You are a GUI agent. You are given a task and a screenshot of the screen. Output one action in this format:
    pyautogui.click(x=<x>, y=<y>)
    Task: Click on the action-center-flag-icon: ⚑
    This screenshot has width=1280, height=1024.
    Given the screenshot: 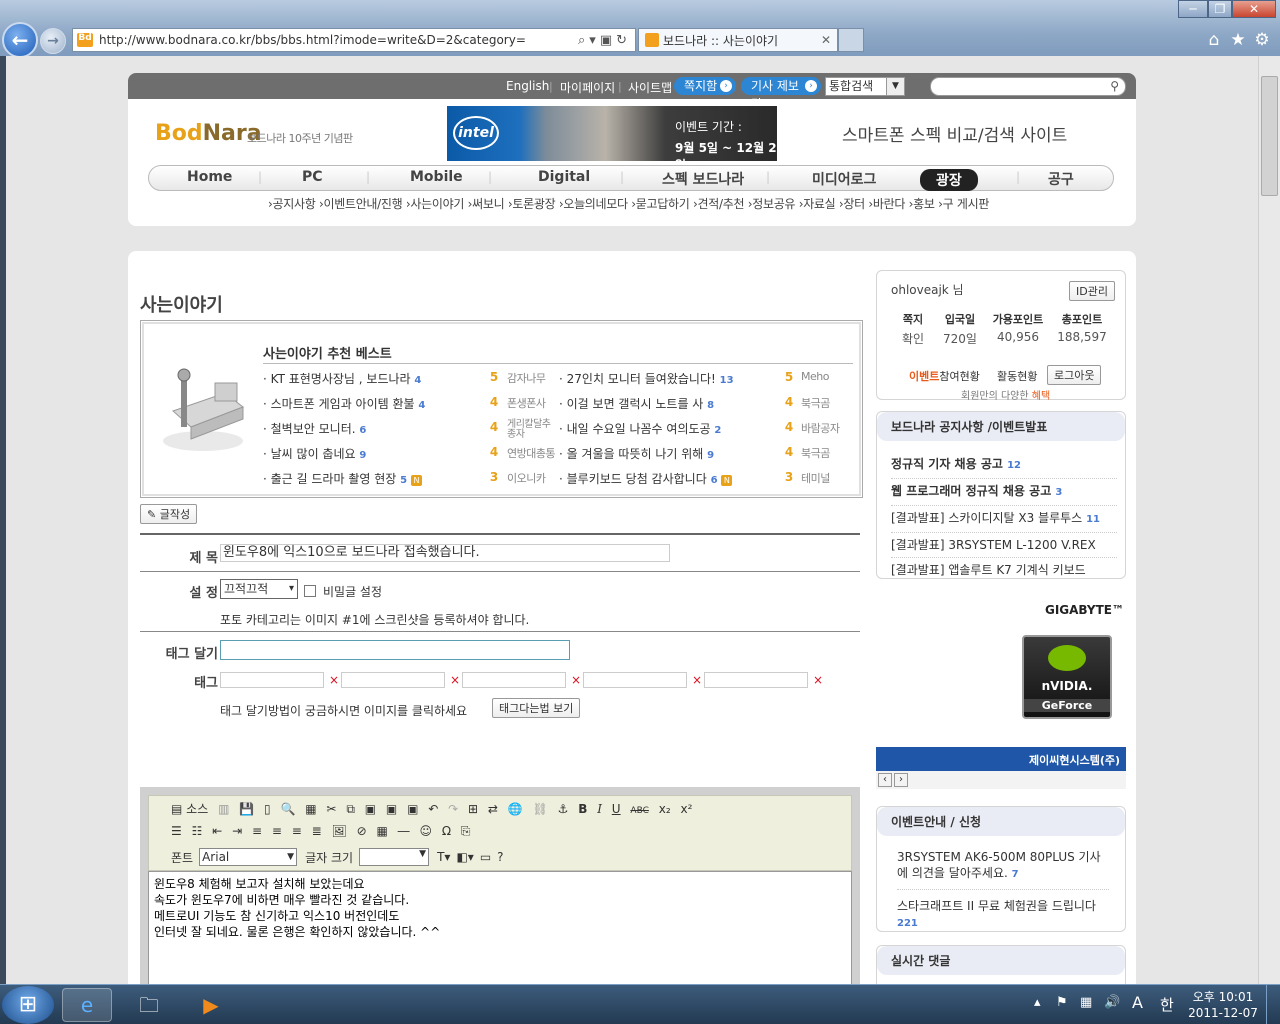 What is the action you would take?
    pyautogui.click(x=1062, y=1002)
    